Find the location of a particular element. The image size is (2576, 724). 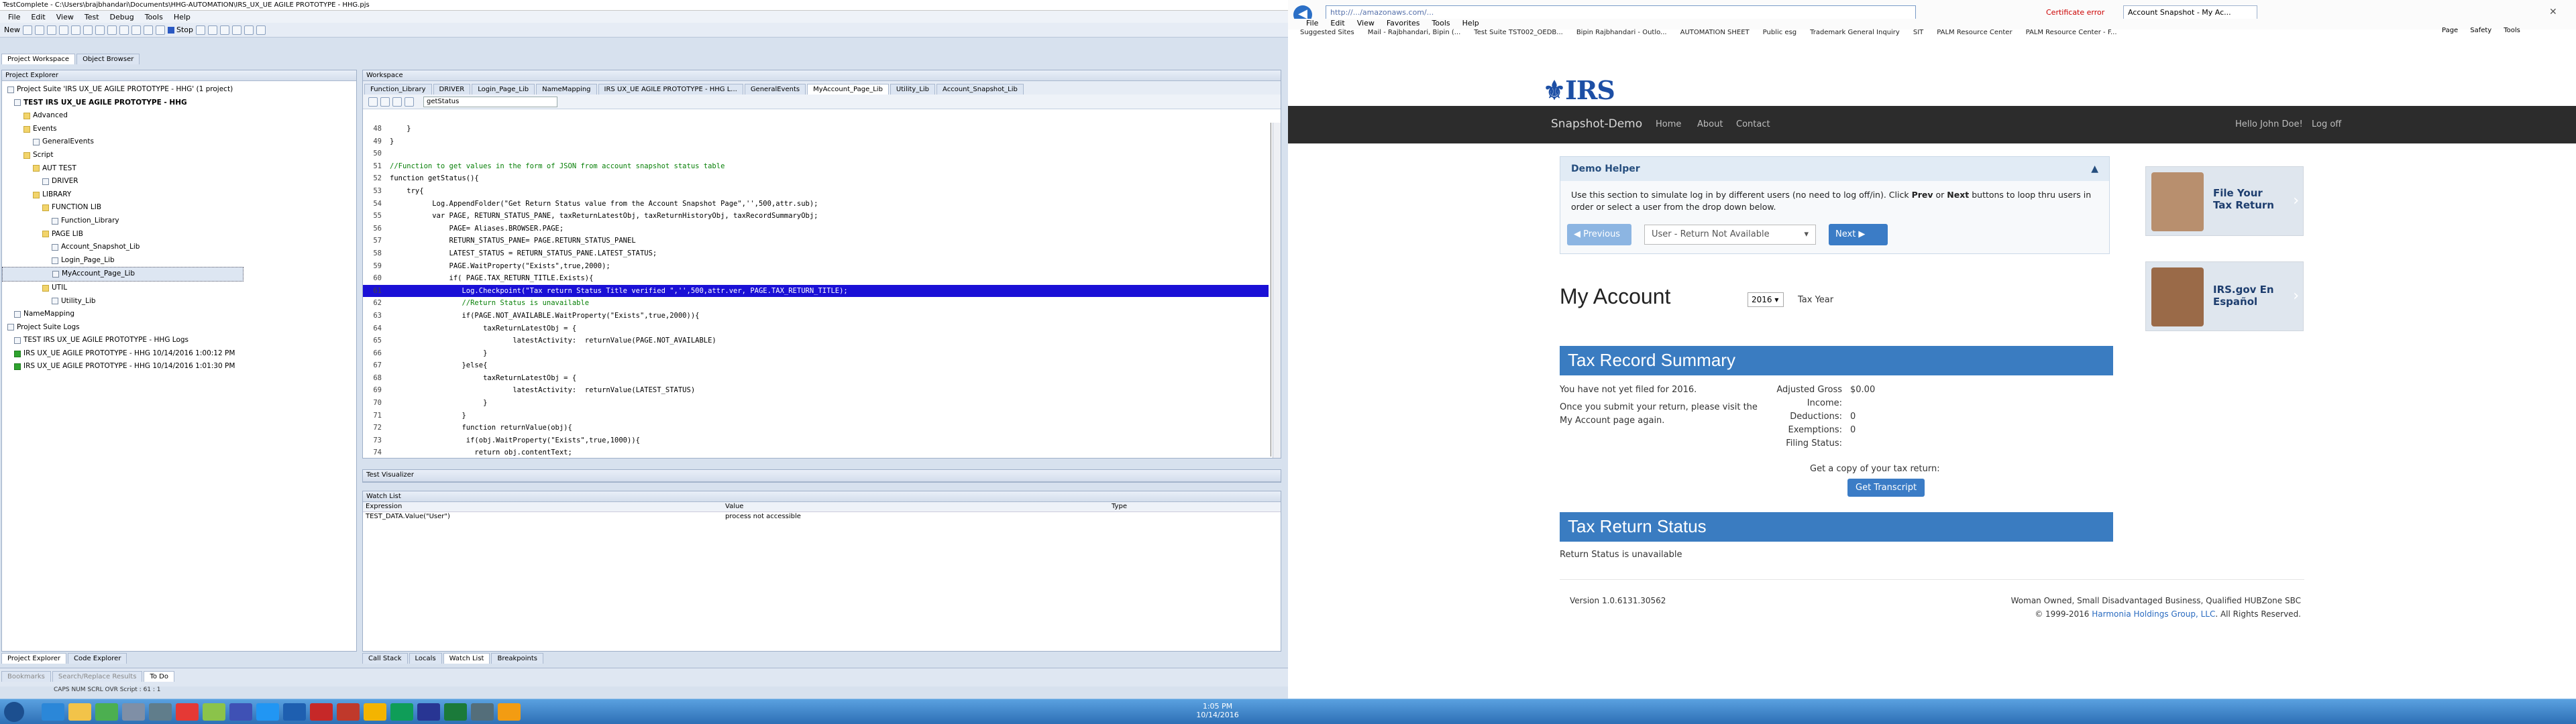

start-button is located at coordinates (14, 712).